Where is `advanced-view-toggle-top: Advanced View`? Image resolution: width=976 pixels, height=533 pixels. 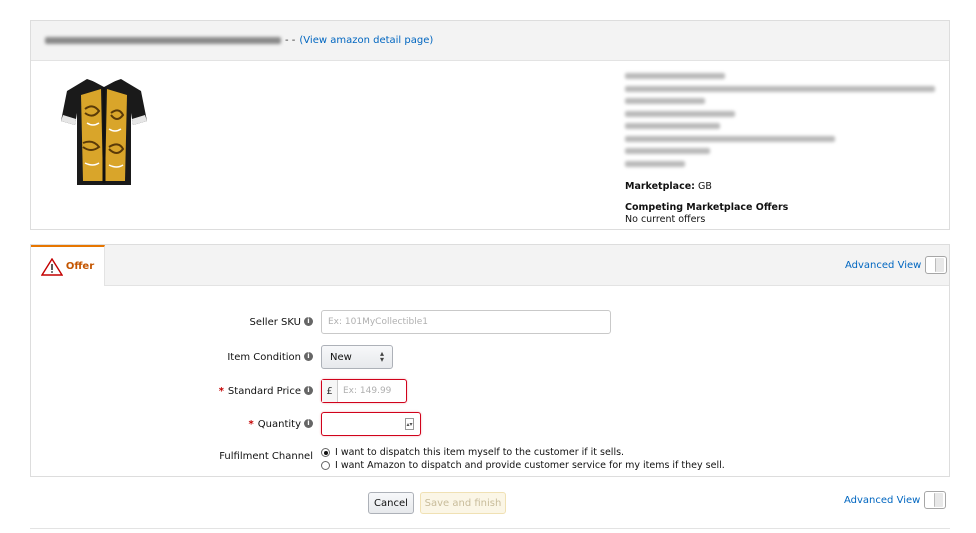 advanced-view-toggle-top: Advanced View is located at coordinates (896, 265).